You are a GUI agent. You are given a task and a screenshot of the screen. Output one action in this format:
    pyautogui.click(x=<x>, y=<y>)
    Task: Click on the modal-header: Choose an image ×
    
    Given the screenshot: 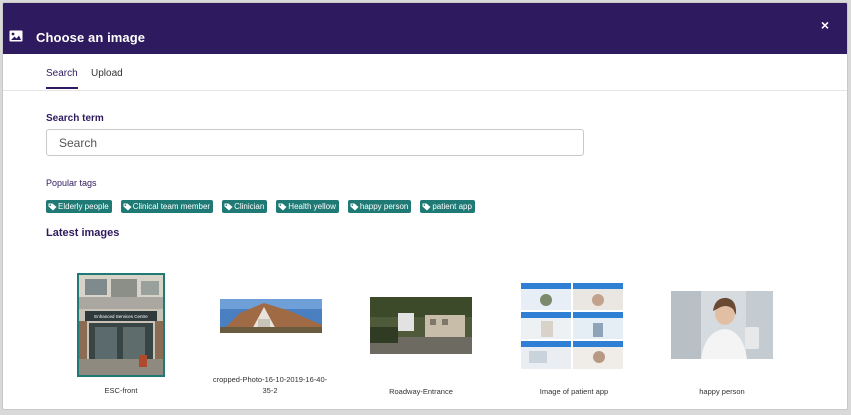 What is the action you would take?
    pyautogui.click(x=425, y=28)
    